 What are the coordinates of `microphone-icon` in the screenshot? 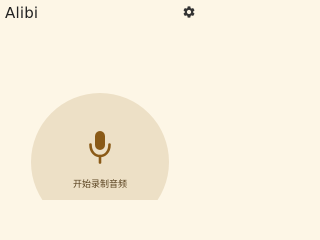 It's located at (100, 147).